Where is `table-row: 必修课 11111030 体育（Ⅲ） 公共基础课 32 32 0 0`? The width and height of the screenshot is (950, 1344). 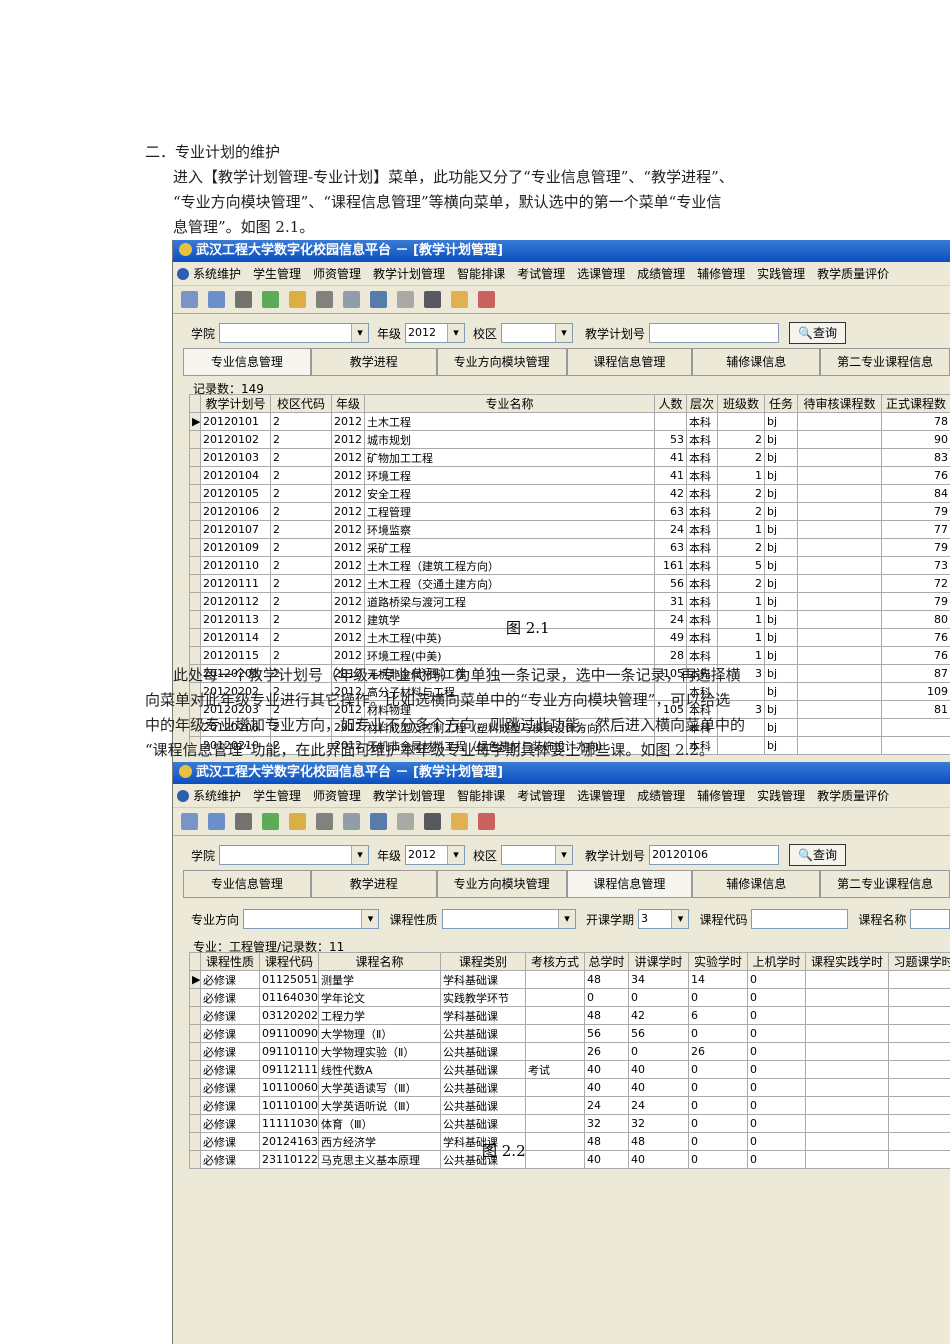
table-row: 必修课 11111030 体育（Ⅲ） 公共基础课 32 32 0 0 is located at coordinates (569, 1123).